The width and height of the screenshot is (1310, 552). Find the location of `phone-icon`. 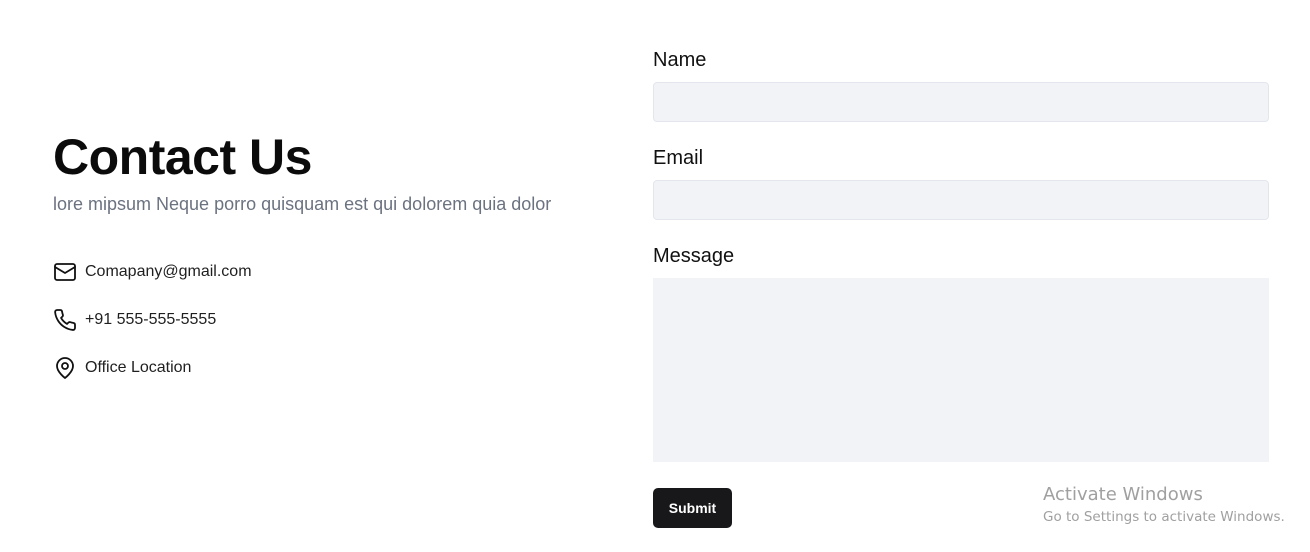

phone-icon is located at coordinates (65, 320).